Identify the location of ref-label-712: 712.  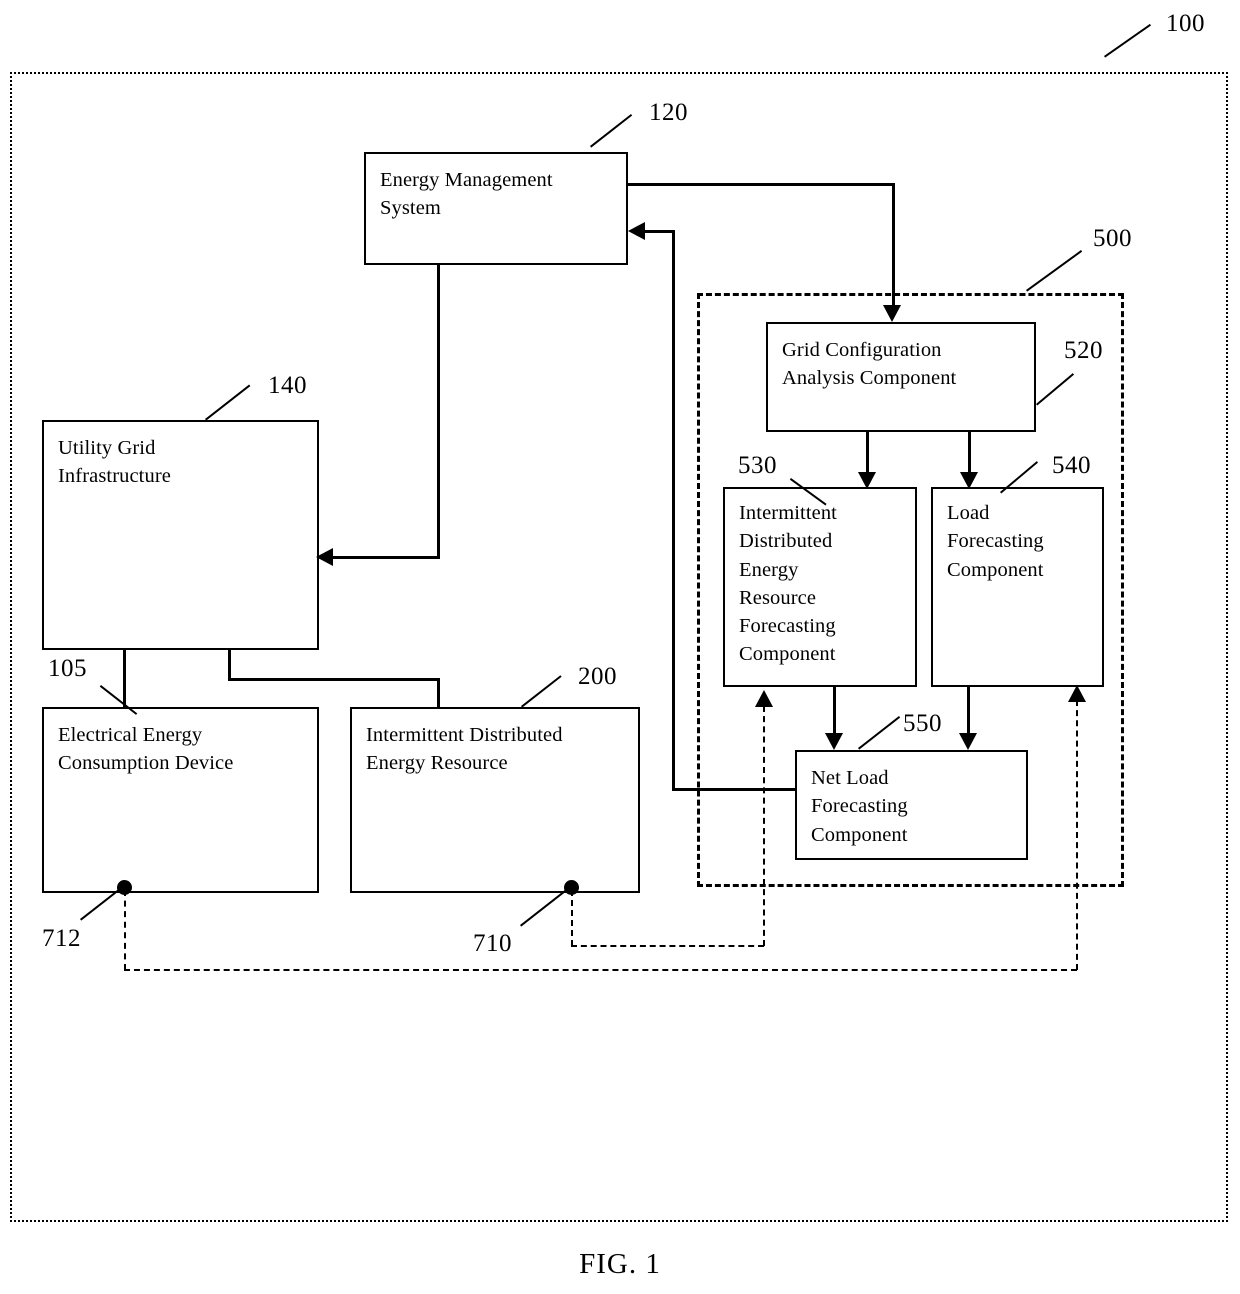
(61, 938).